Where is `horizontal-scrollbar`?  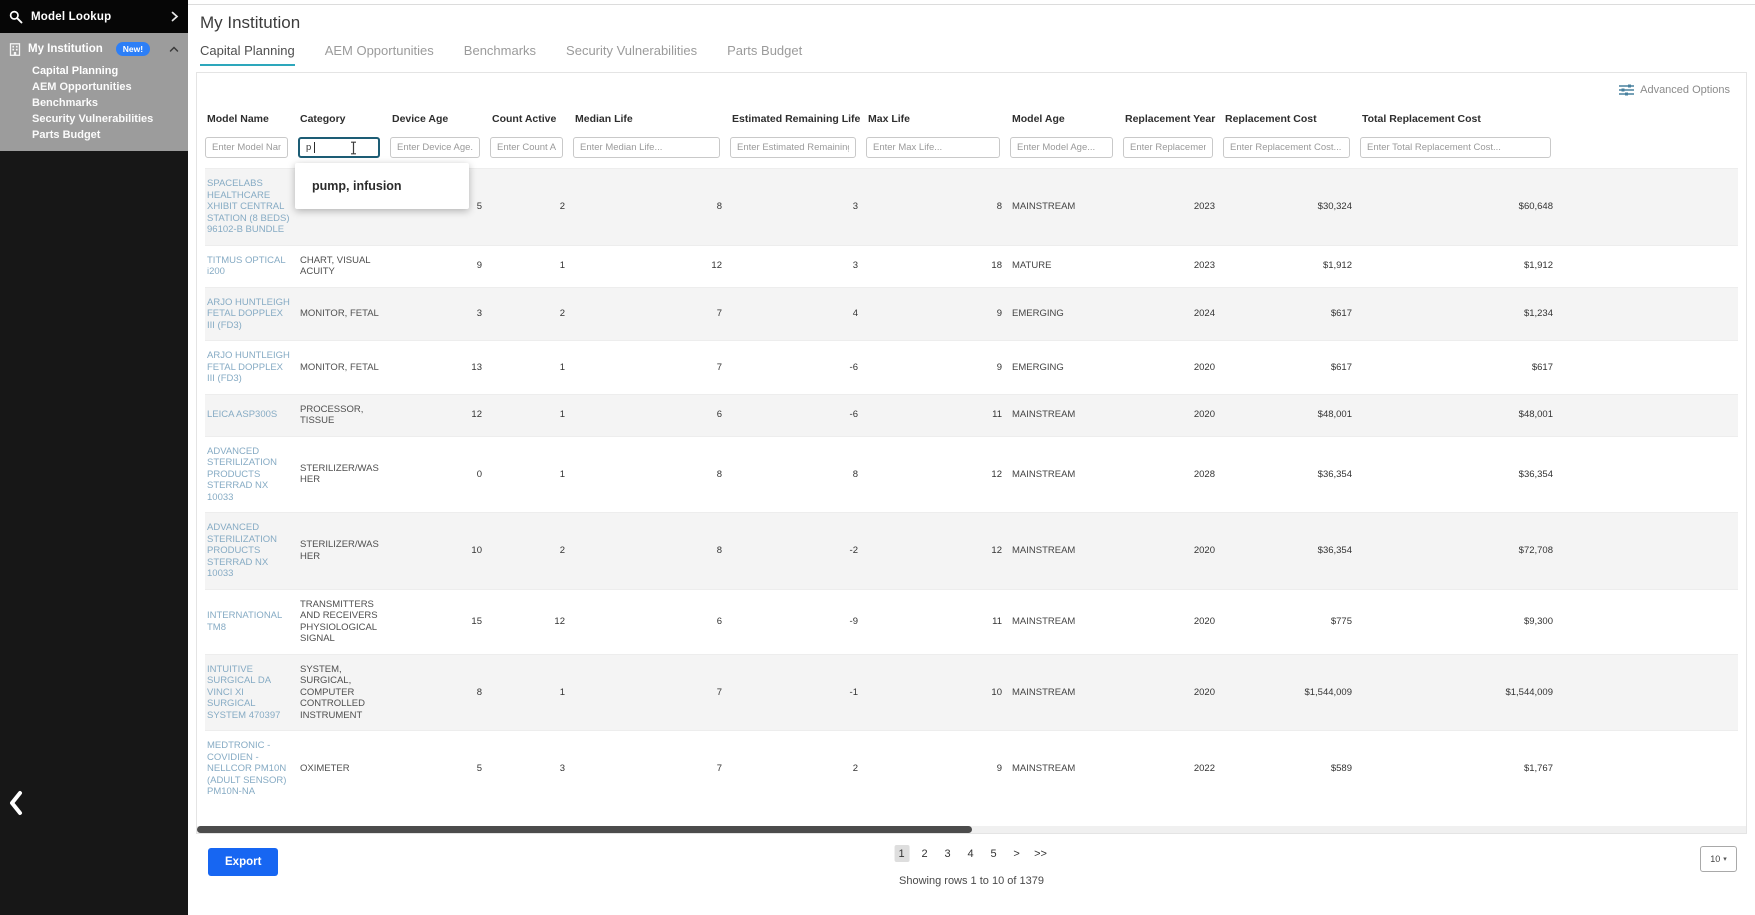 horizontal-scrollbar is located at coordinates (971, 829).